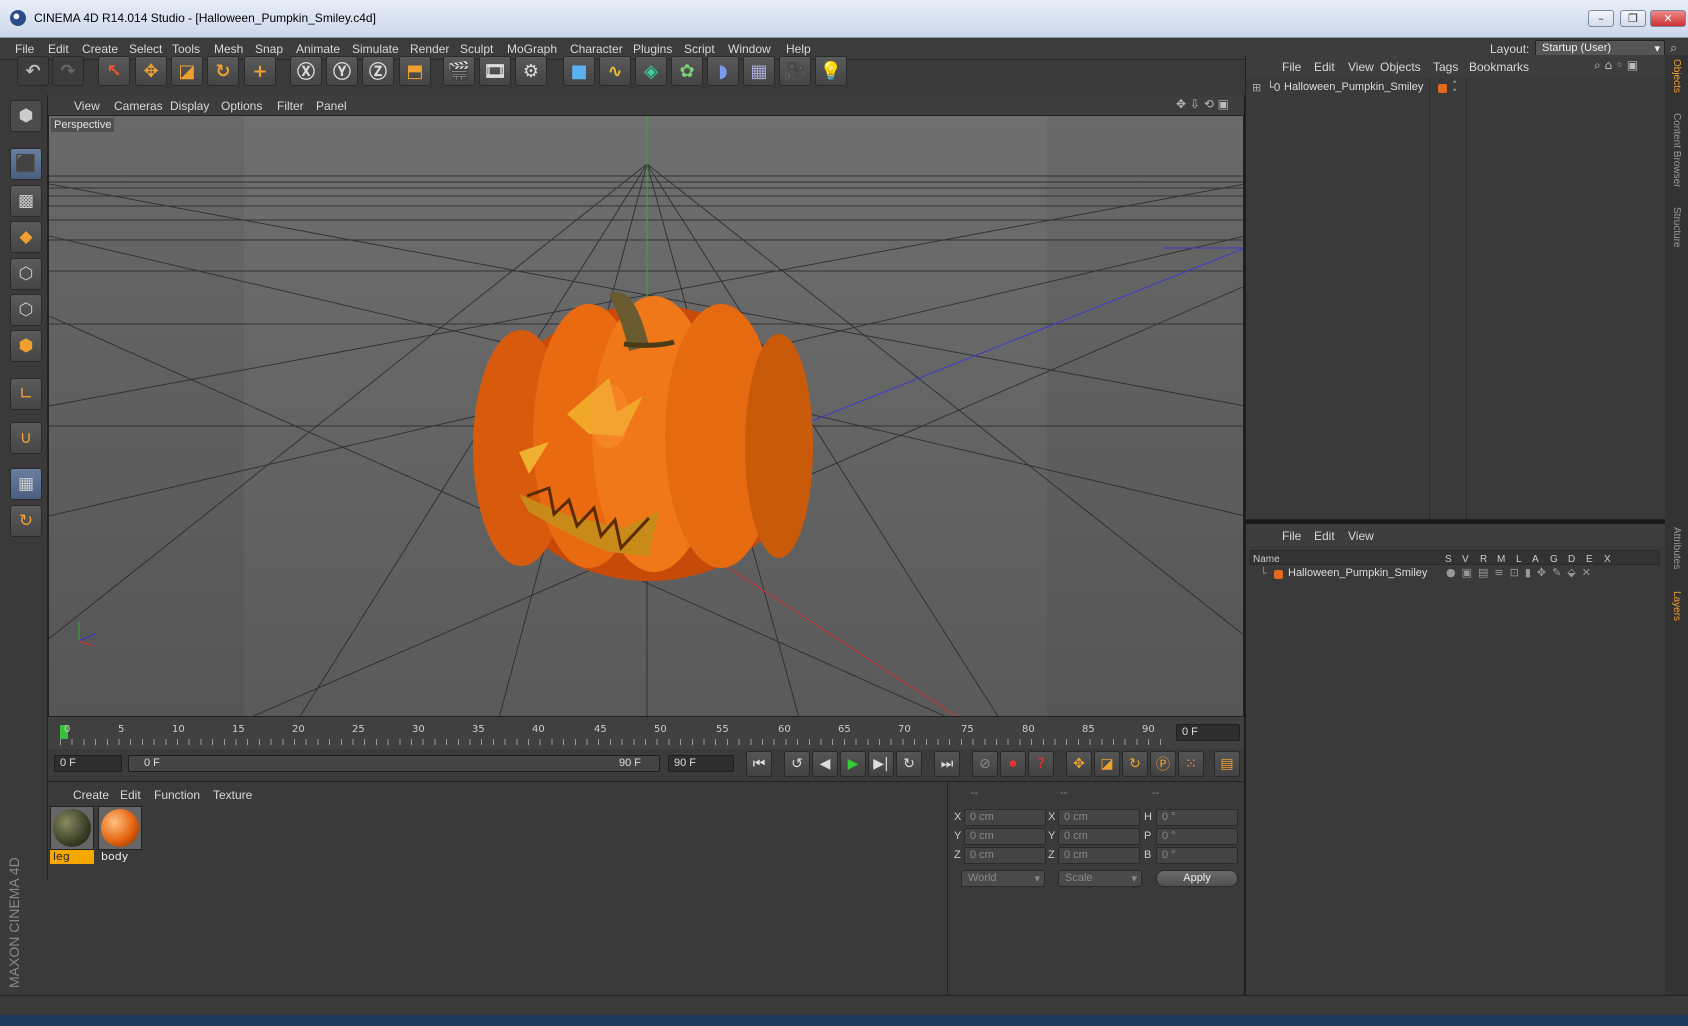 This screenshot has width=1688, height=1026. Describe the element at coordinates (831, 71) in the screenshot. I see `light-icon: 💡` at that location.